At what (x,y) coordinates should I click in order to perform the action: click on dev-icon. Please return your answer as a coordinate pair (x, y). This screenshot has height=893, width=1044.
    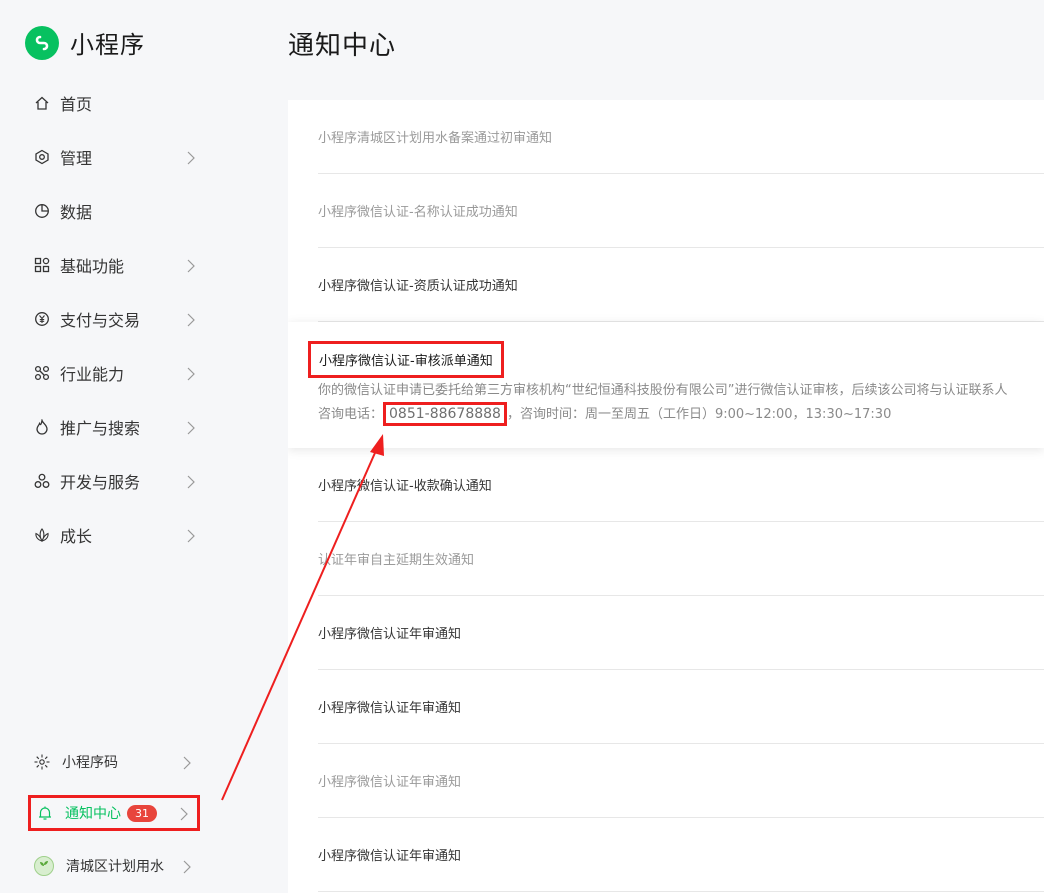
    Looking at the image, I should click on (42, 481).